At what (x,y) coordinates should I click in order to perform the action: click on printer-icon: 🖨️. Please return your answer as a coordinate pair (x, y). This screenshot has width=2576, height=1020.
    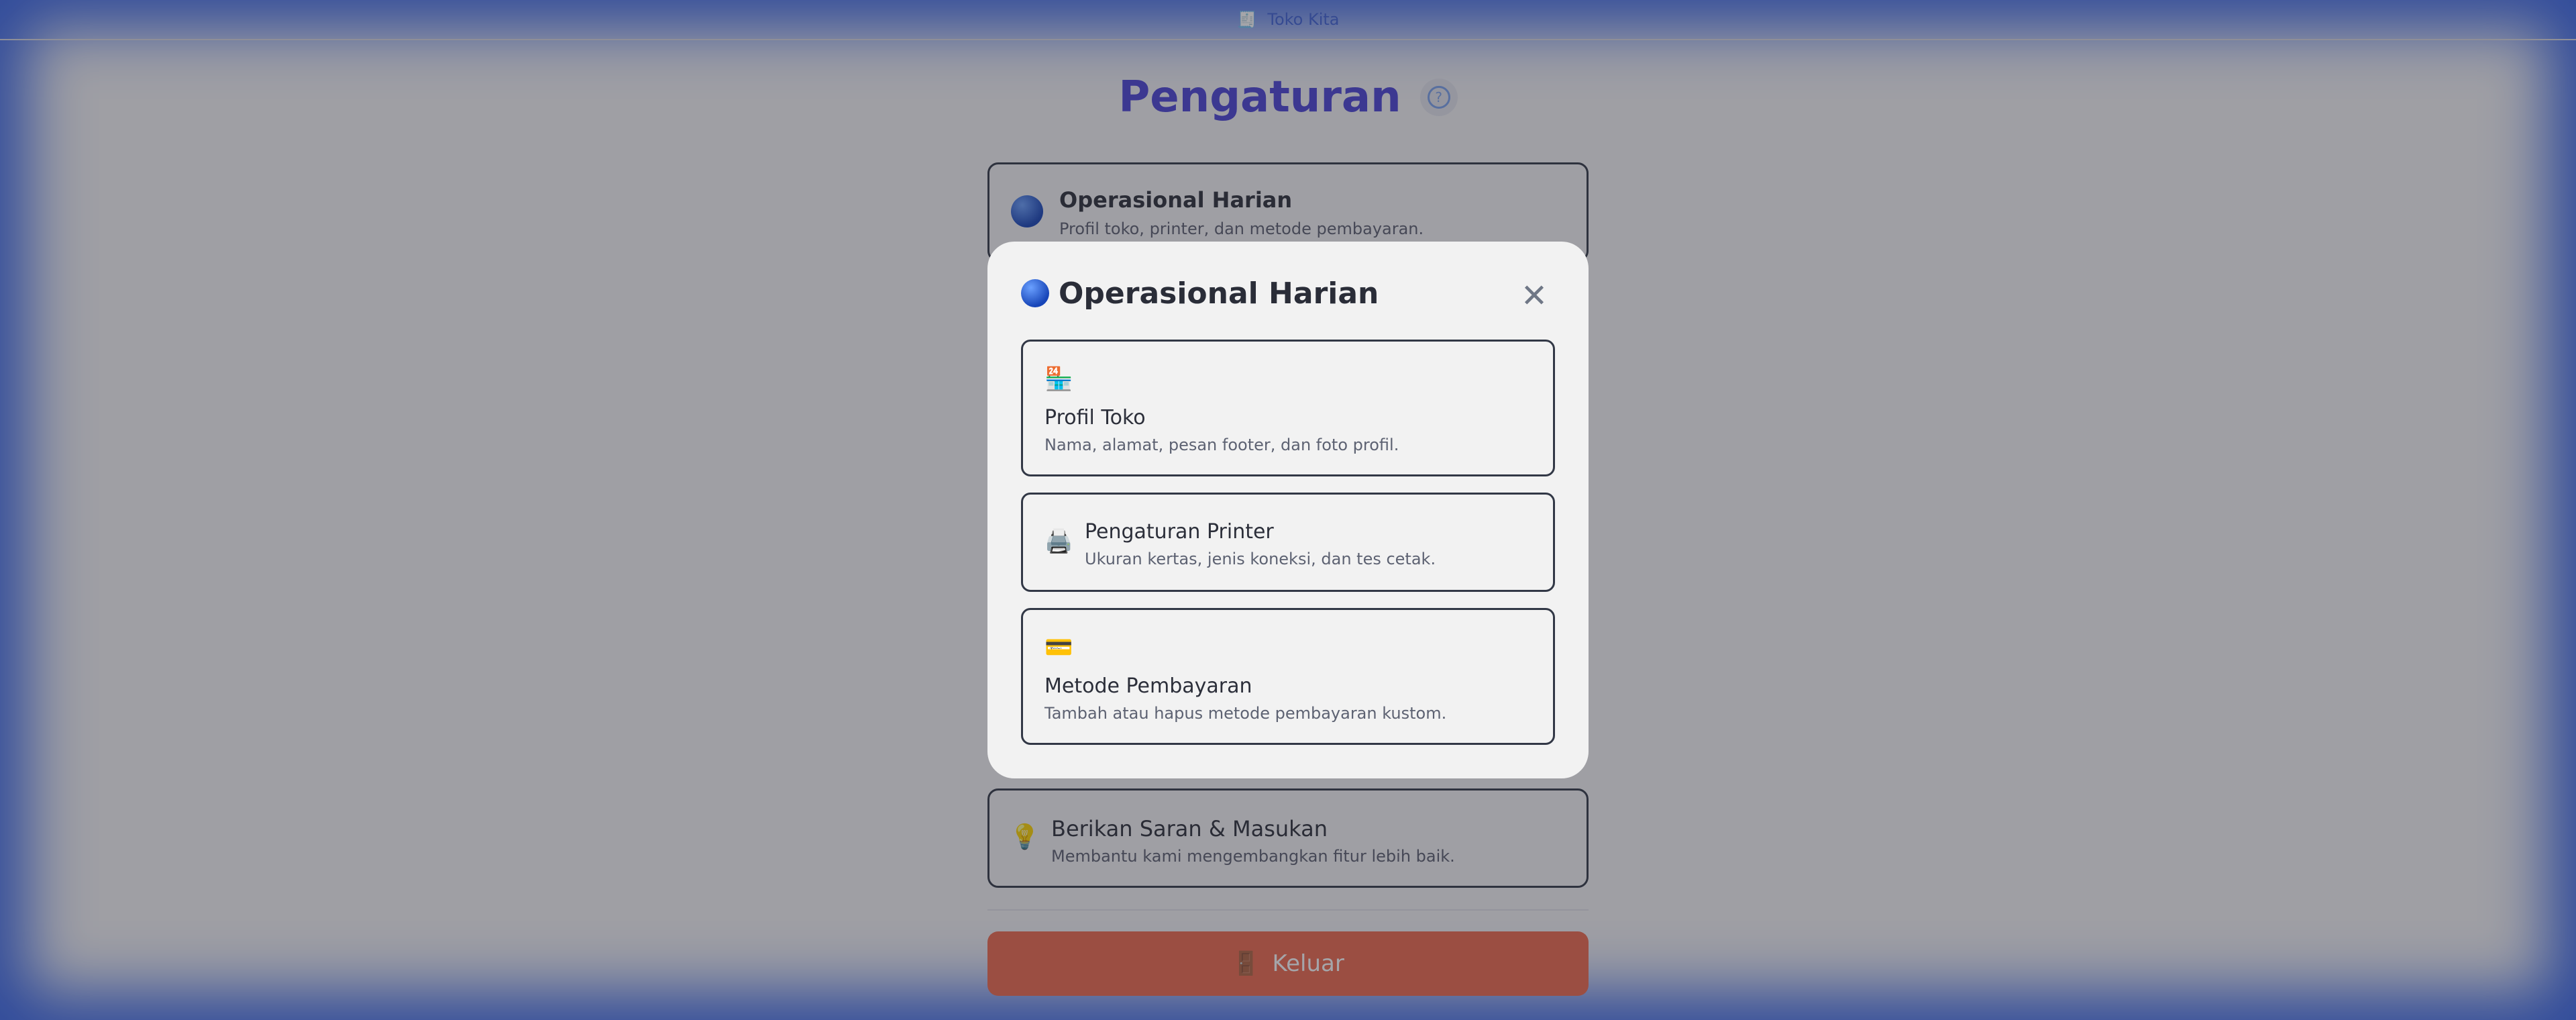
    Looking at the image, I should click on (1058, 541).